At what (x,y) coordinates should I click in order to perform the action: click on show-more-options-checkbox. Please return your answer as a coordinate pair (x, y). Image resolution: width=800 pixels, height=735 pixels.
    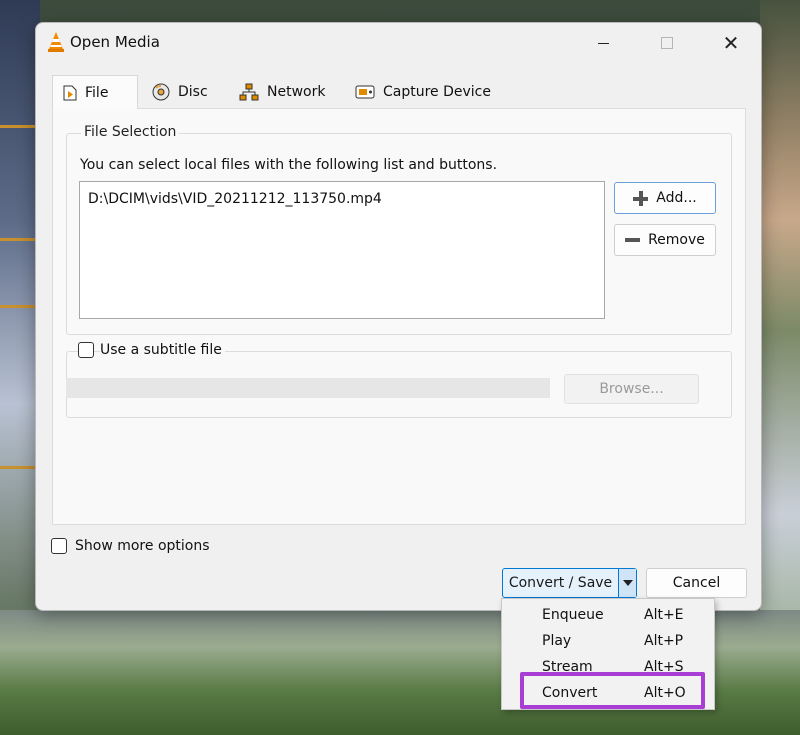
    Looking at the image, I should click on (59, 546).